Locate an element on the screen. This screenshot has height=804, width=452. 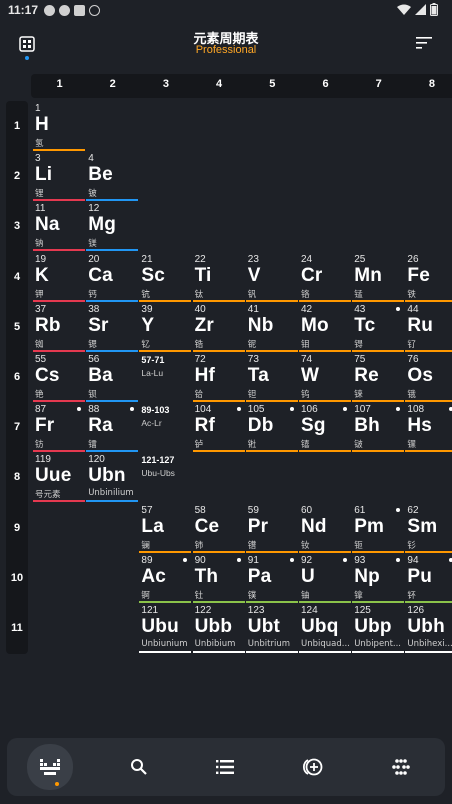
period-number: 5 is located at coordinates (17, 327).